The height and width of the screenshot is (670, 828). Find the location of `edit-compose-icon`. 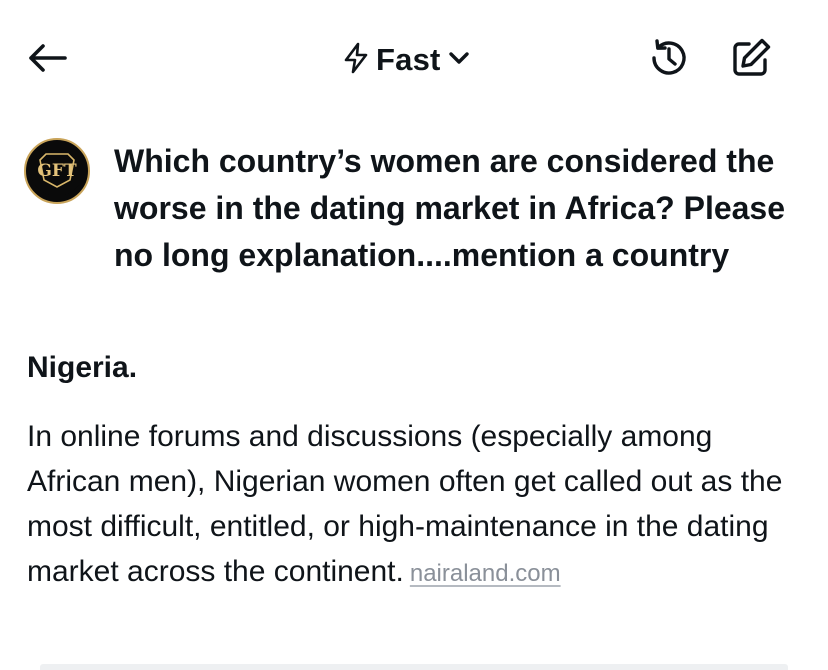

edit-compose-icon is located at coordinates (751, 60).